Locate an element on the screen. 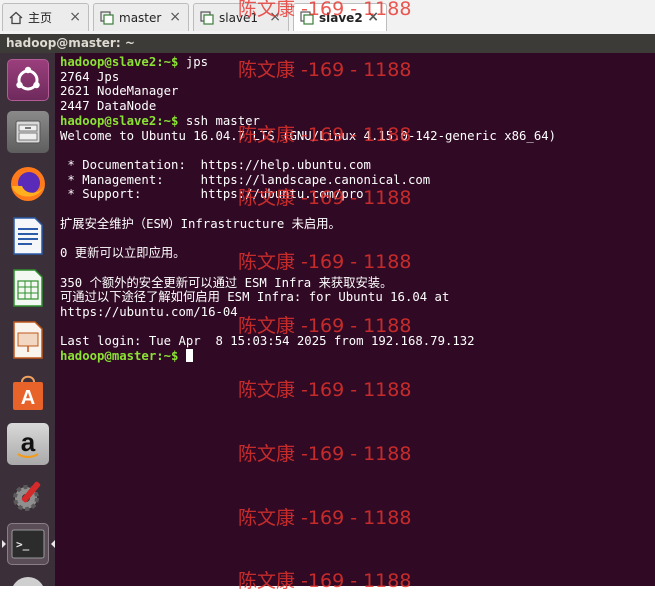  tab-slave1: slave1 × is located at coordinates (241, 17).